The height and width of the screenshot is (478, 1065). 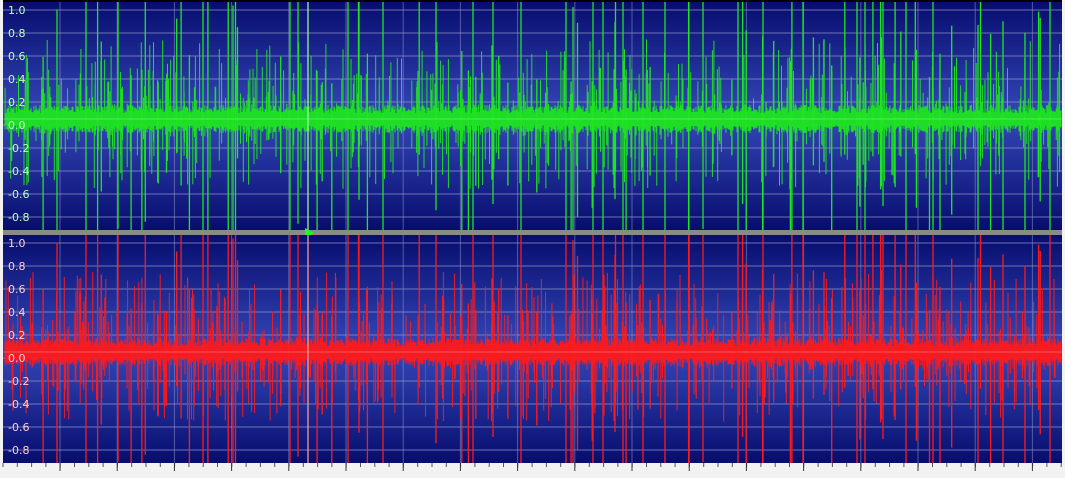 I want to click on left-border, so click(x=1, y=231).